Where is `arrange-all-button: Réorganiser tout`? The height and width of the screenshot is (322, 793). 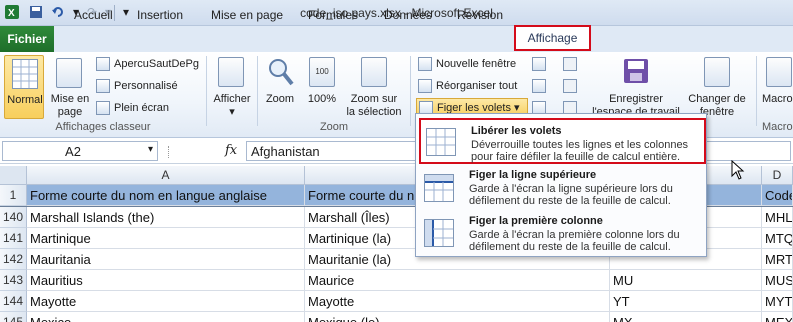
arrange-all-button: Réorganiser tout is located at coordinates (467, 86).